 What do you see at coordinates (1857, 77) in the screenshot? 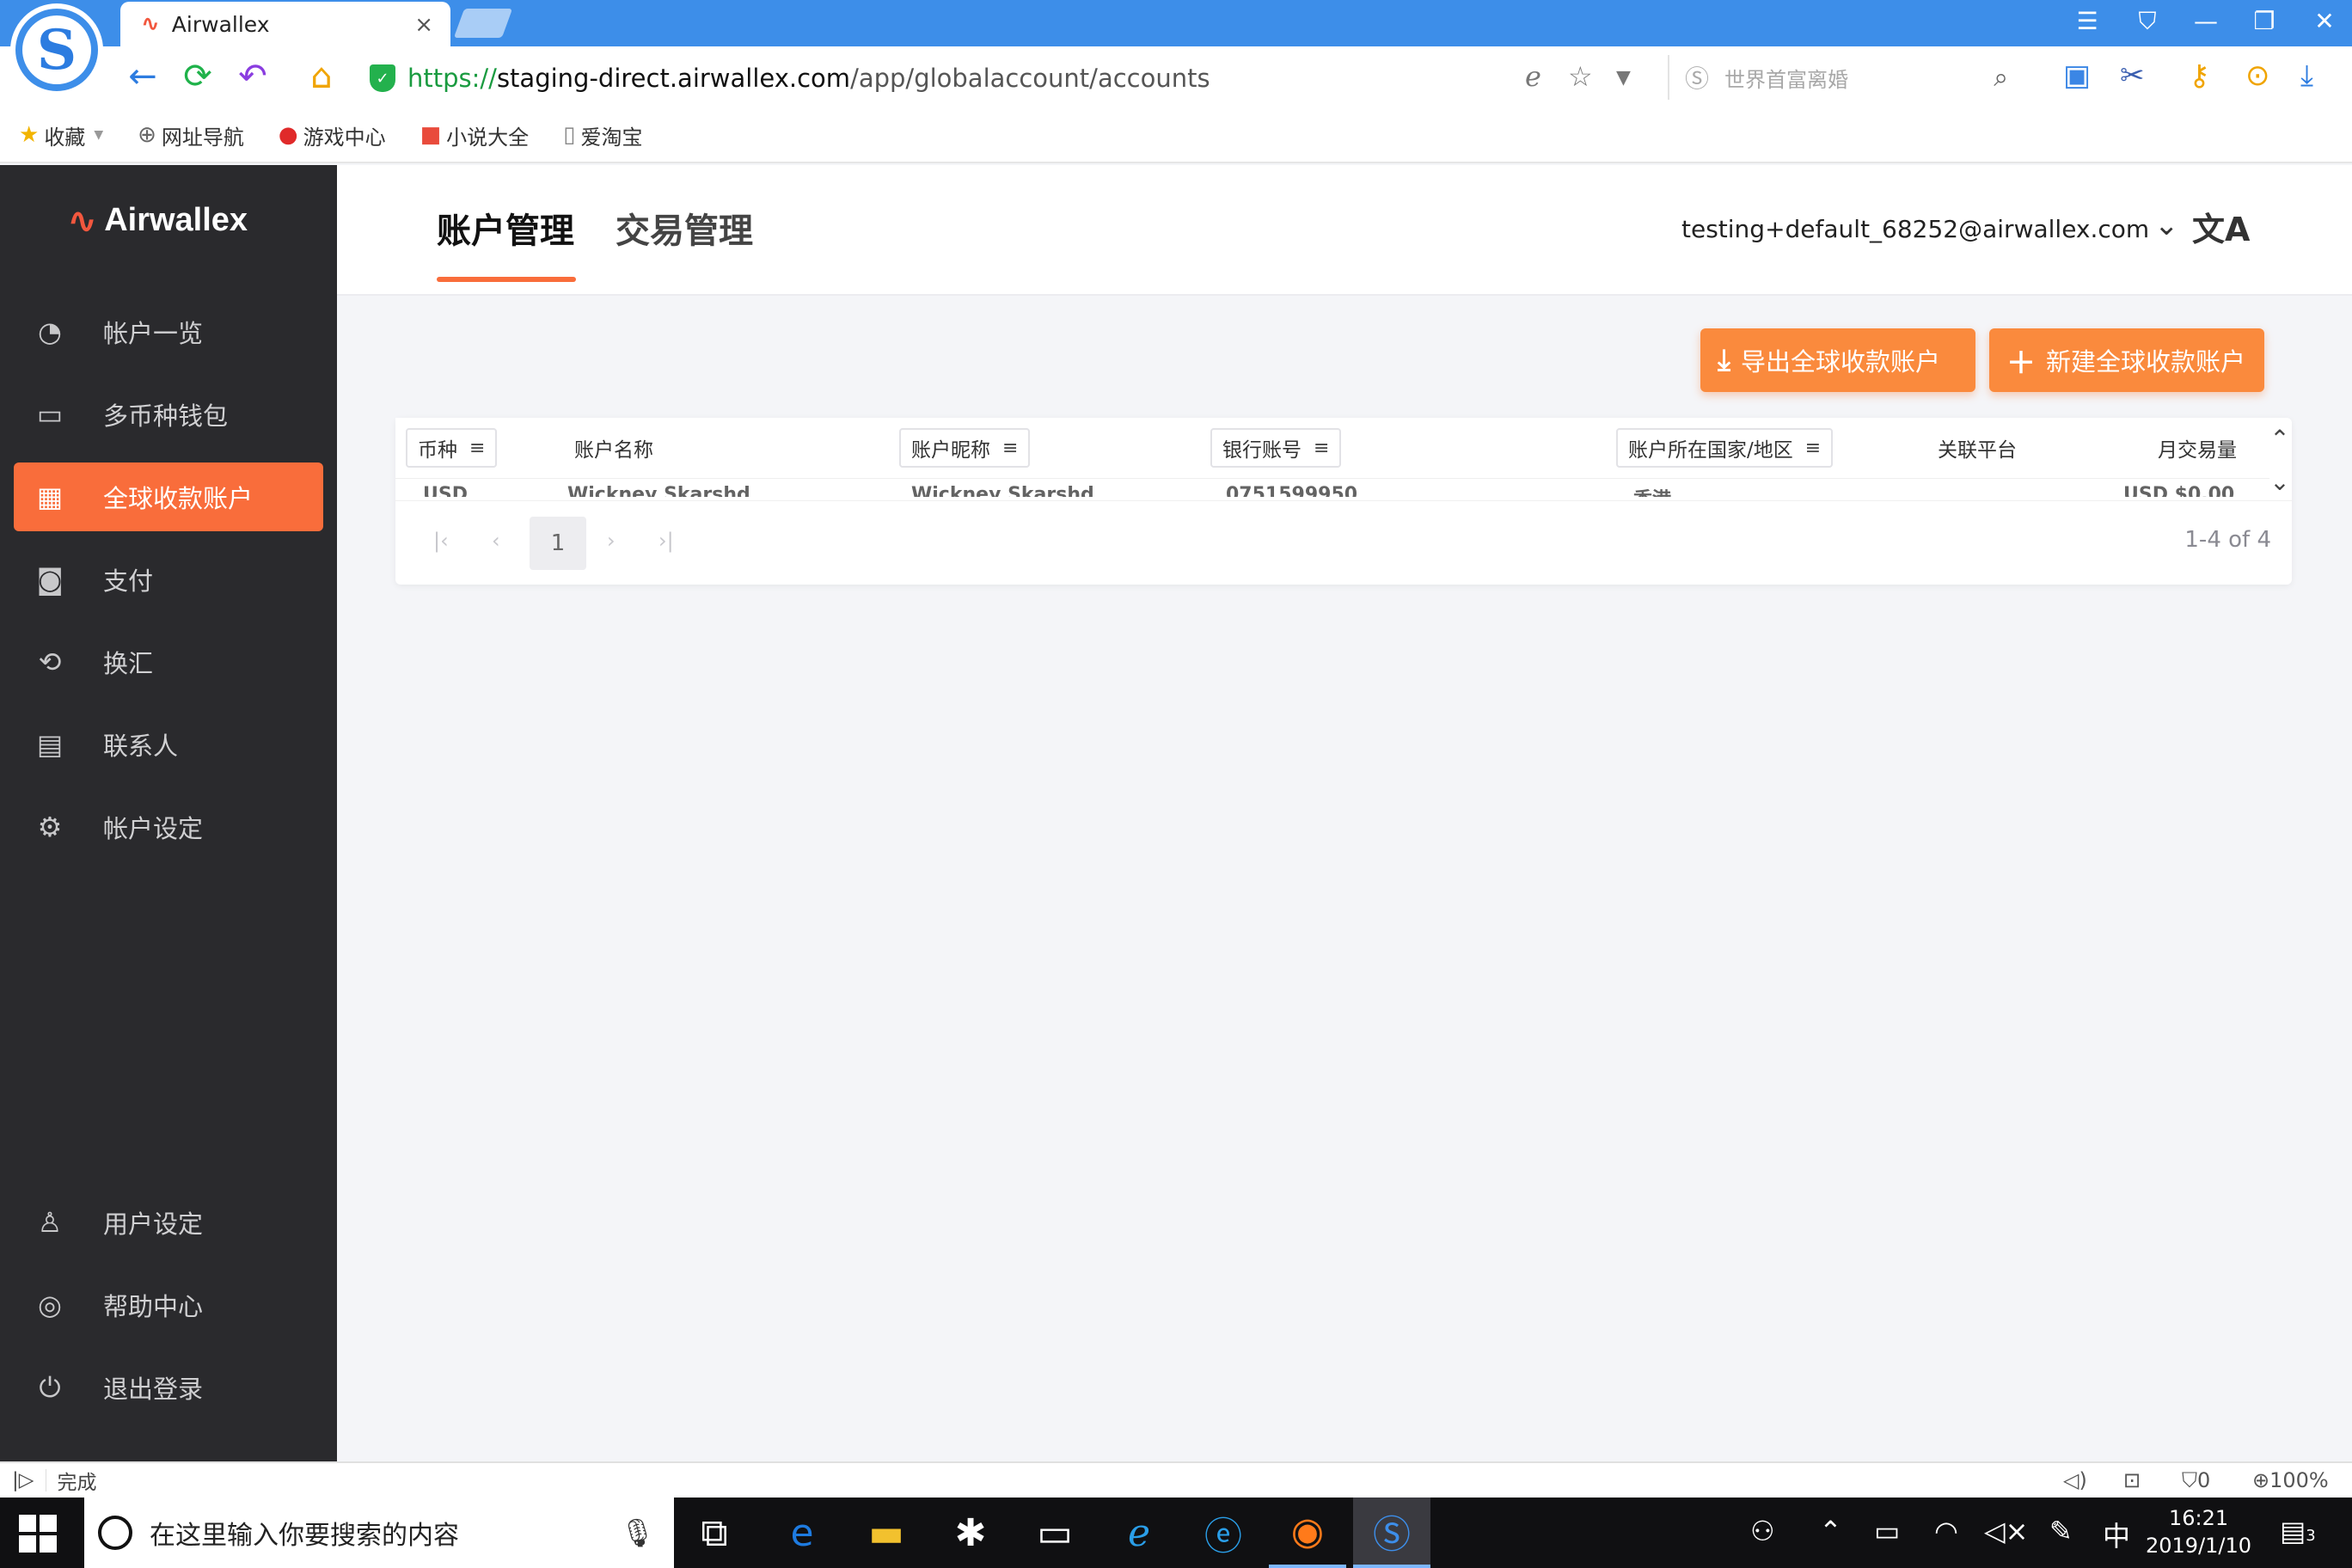
I see `search-engine-input: Ⓢ 世界首富离婚 ⌕` at bounding box center [1857, 77].